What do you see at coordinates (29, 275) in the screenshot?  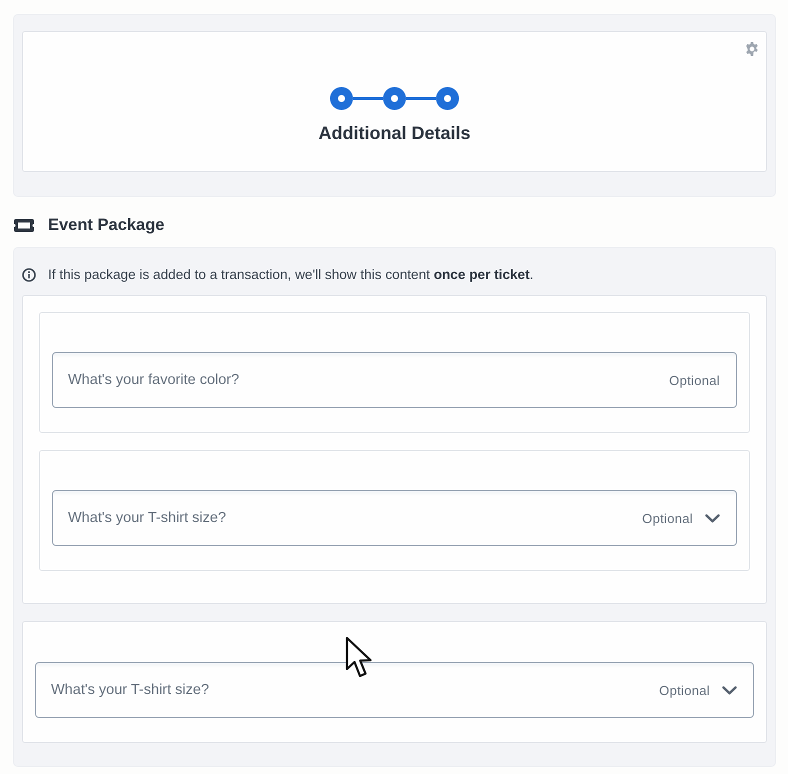 I see `info-icon` at bounding box center [29, 275].